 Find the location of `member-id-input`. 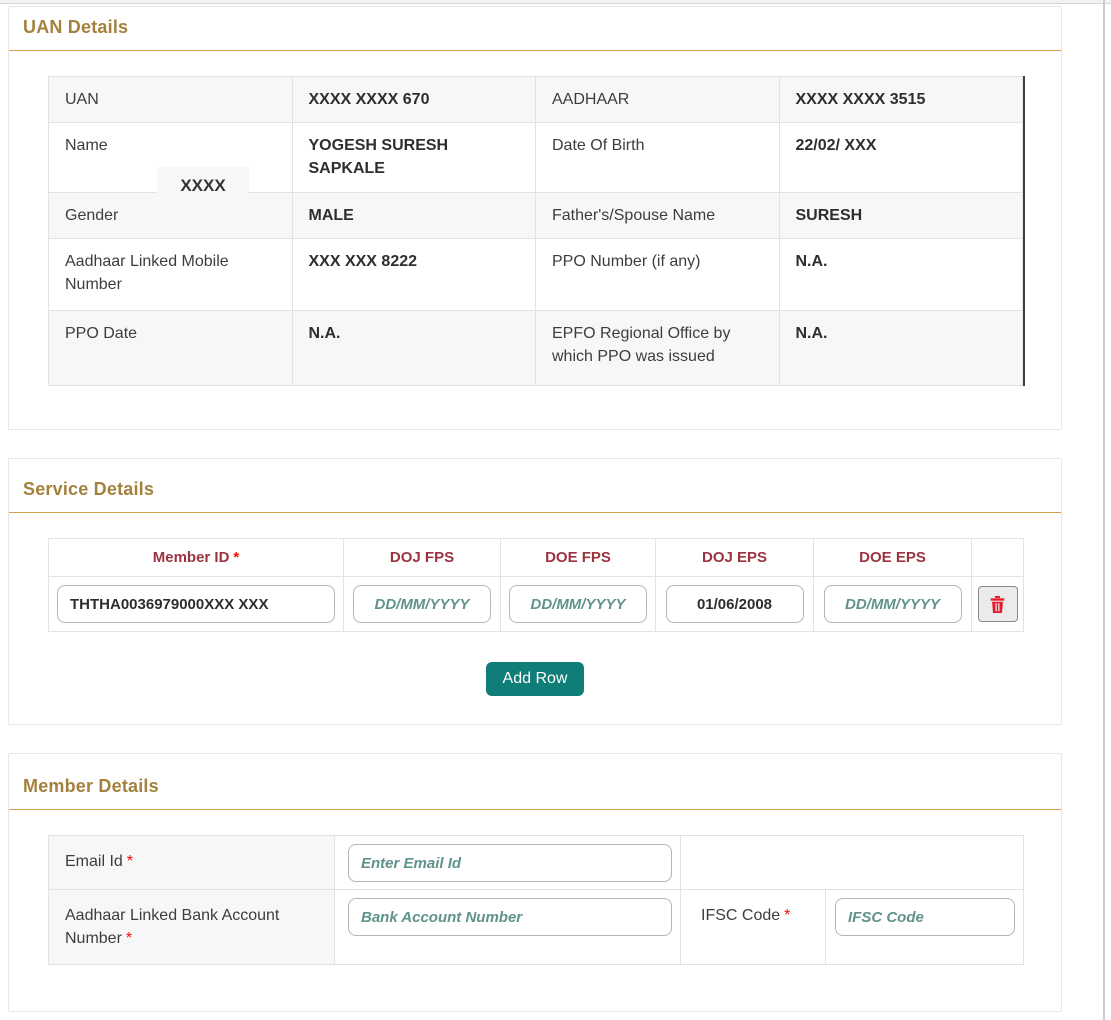

member-id-input is located at coordinates (196, 604).